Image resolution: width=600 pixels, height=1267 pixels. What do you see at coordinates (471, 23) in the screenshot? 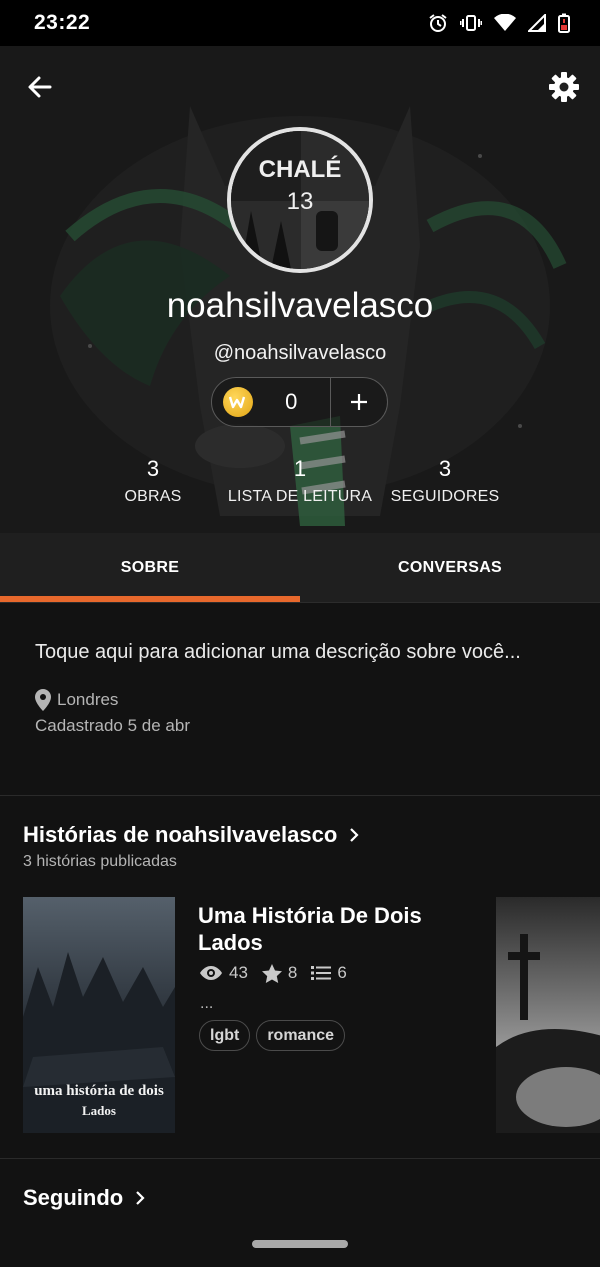
I see `vibrate-icon` at bounding box center [471, 23].